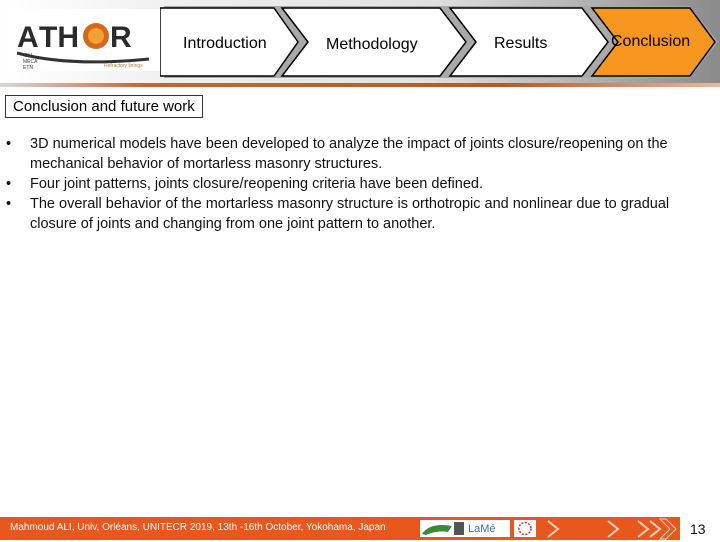  Describe the element at coordinates (121, 37) in the screenshot. I see `svg-text: R` at that location.